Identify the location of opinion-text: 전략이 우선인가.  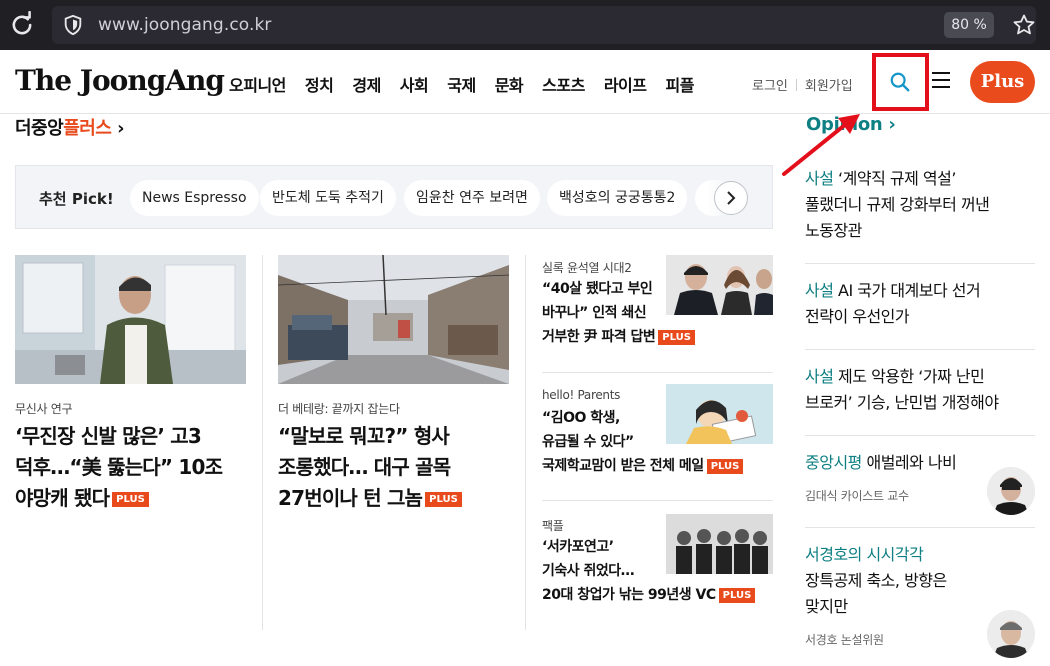
(857, 316).